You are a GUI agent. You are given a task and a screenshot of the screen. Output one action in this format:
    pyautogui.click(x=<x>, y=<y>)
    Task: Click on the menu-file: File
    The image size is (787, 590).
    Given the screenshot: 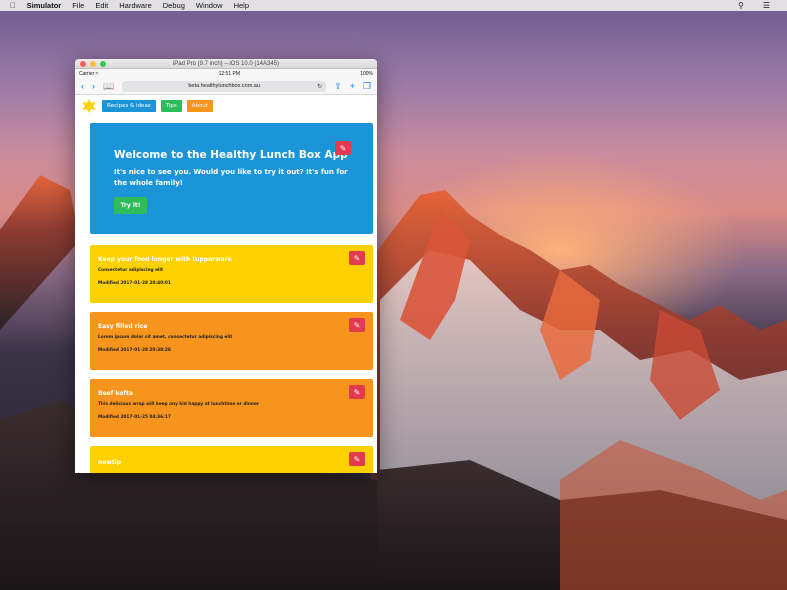 What is the action you would take?
    pyautogui.click(x=78, y=5)
    